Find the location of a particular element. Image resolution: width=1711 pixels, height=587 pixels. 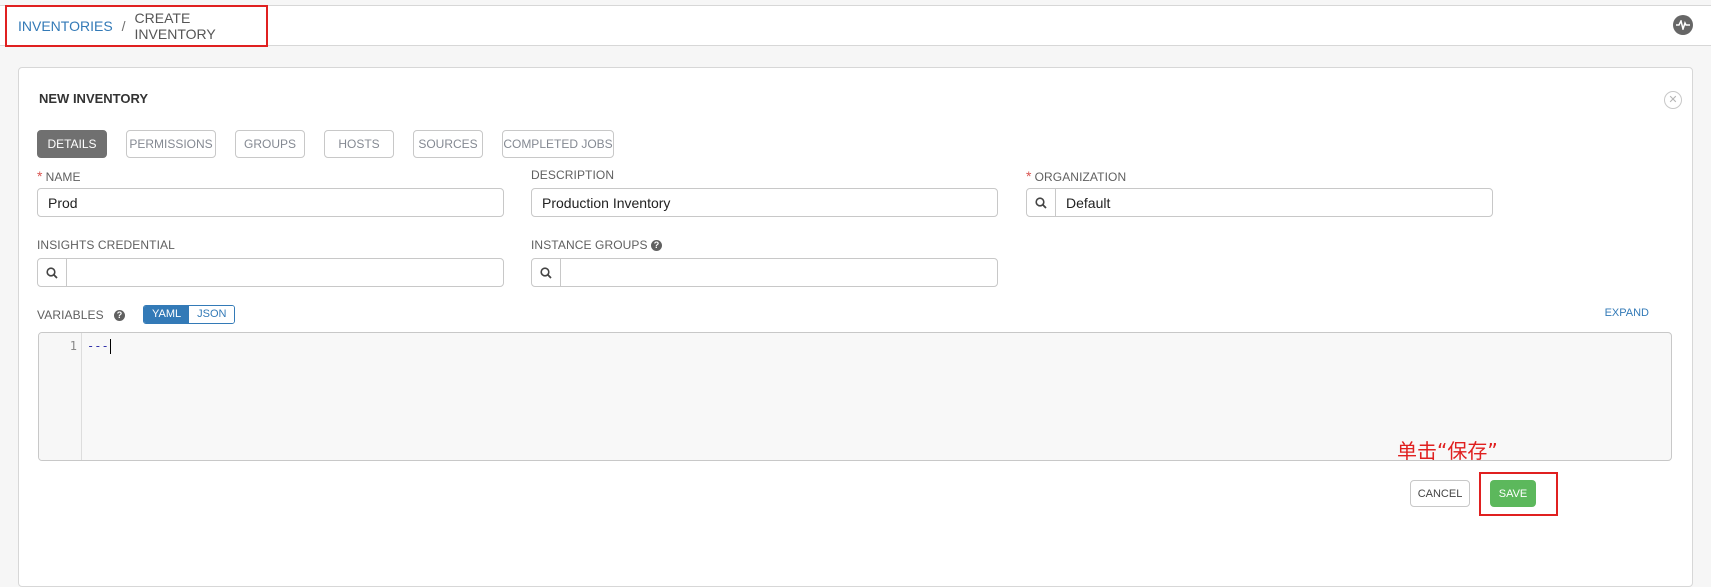

name-field: Prod is located at coordinates (270, 202).